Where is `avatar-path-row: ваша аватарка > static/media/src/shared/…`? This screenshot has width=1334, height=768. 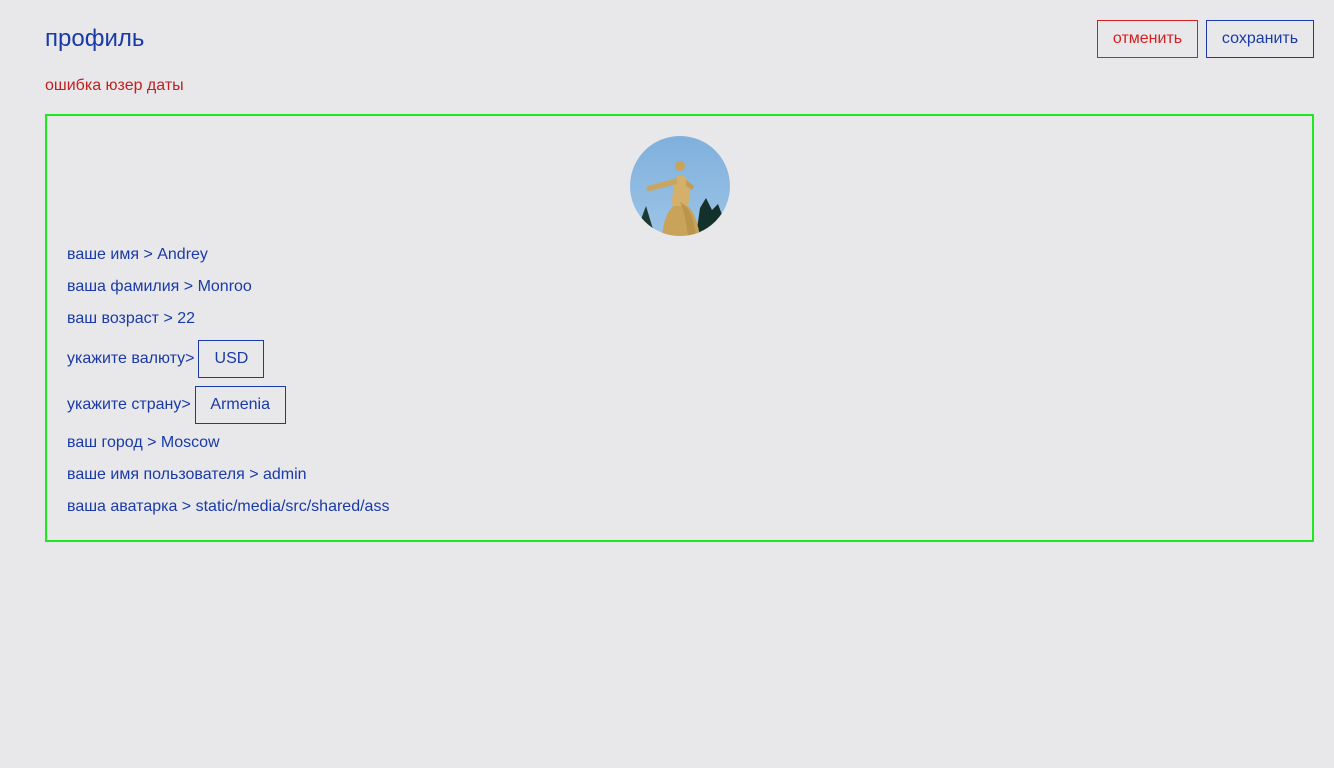 avatar-path-row: ваша аватарка > static/media/src/shared/… is located at coordinates (228, 506).